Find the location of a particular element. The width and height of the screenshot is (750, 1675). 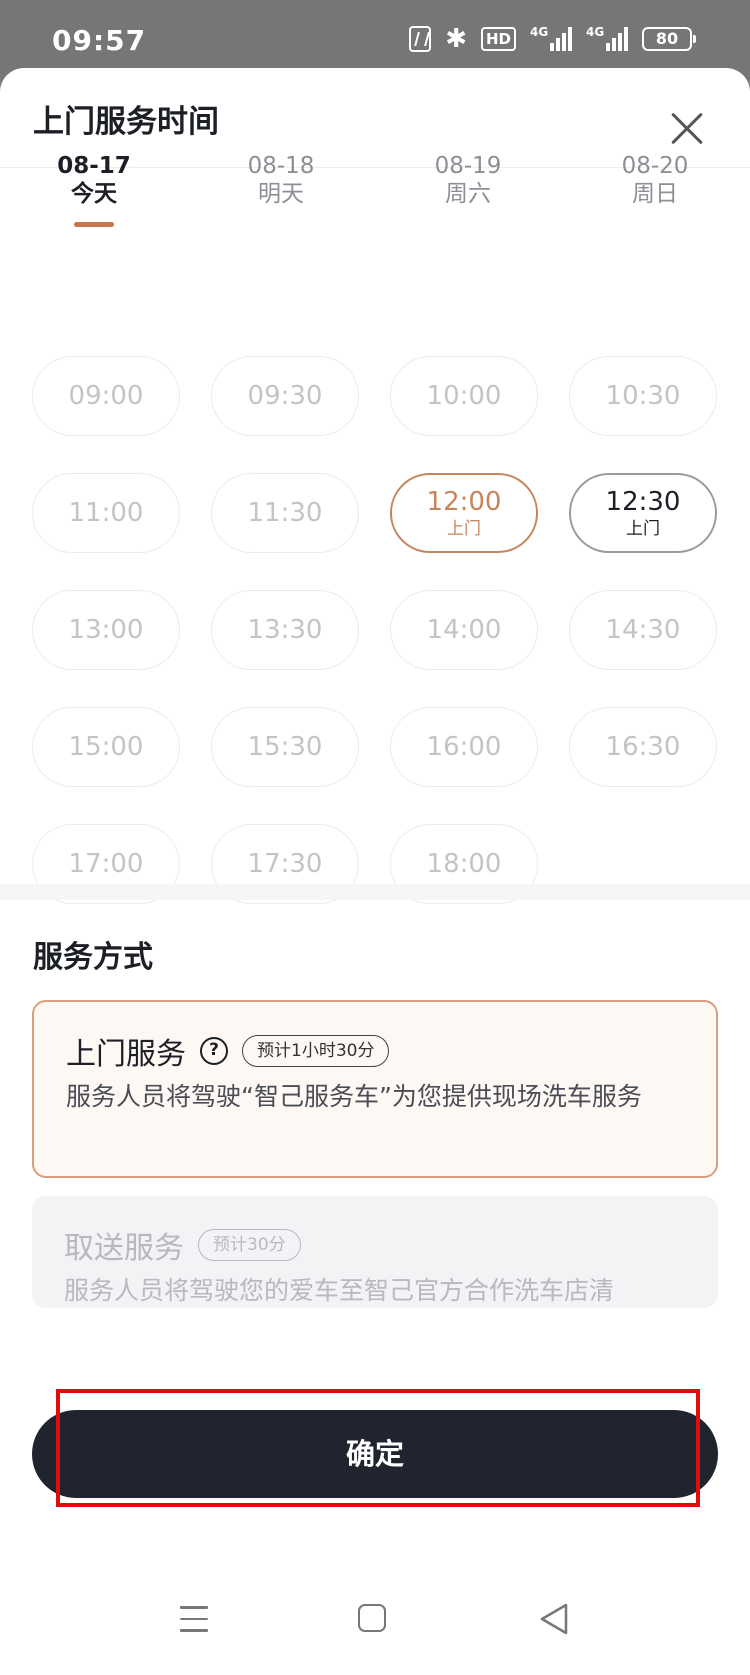

time-slot-label: 14:30 is located at coordinates (643, 630).